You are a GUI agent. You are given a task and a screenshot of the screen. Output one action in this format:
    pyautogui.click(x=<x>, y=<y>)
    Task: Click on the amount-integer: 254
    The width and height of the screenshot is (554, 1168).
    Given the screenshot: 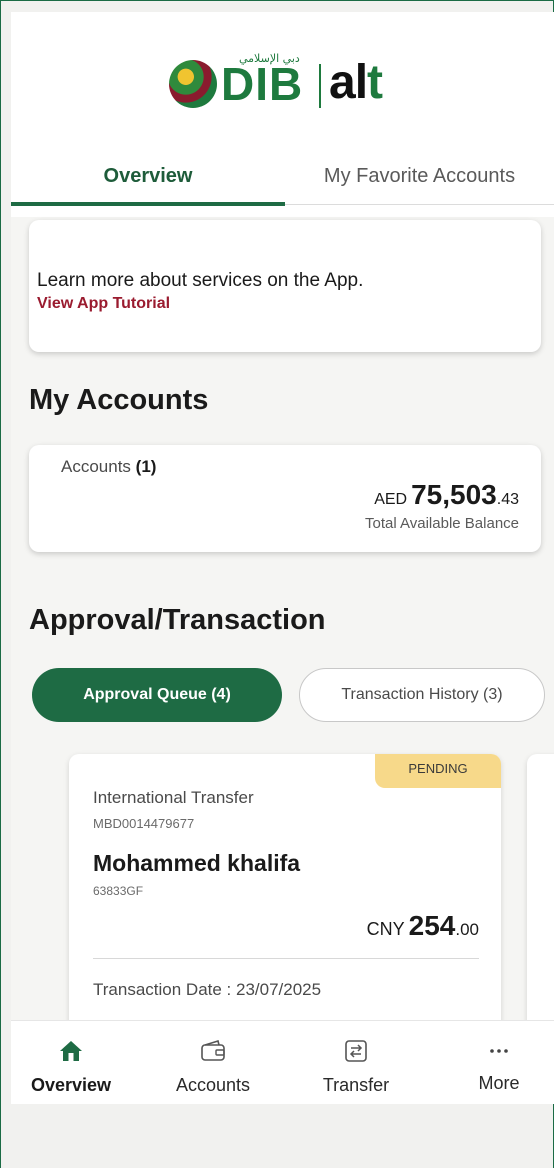 What is the action you would take?
    pyautogui.click(x=432, y=925)
    